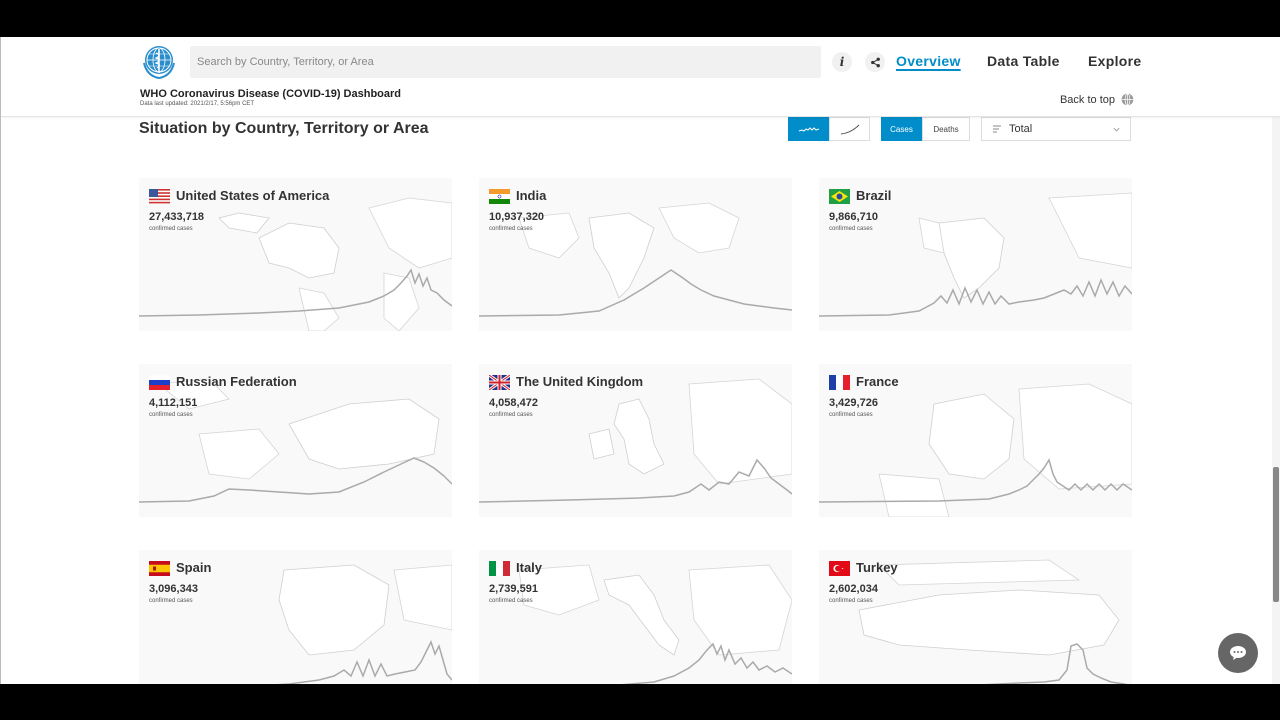  What do you see at coordinates (1087, 99) in the screenshot?
I see `back-to-top-label: Back to top` at bounding box center [1087, 99].